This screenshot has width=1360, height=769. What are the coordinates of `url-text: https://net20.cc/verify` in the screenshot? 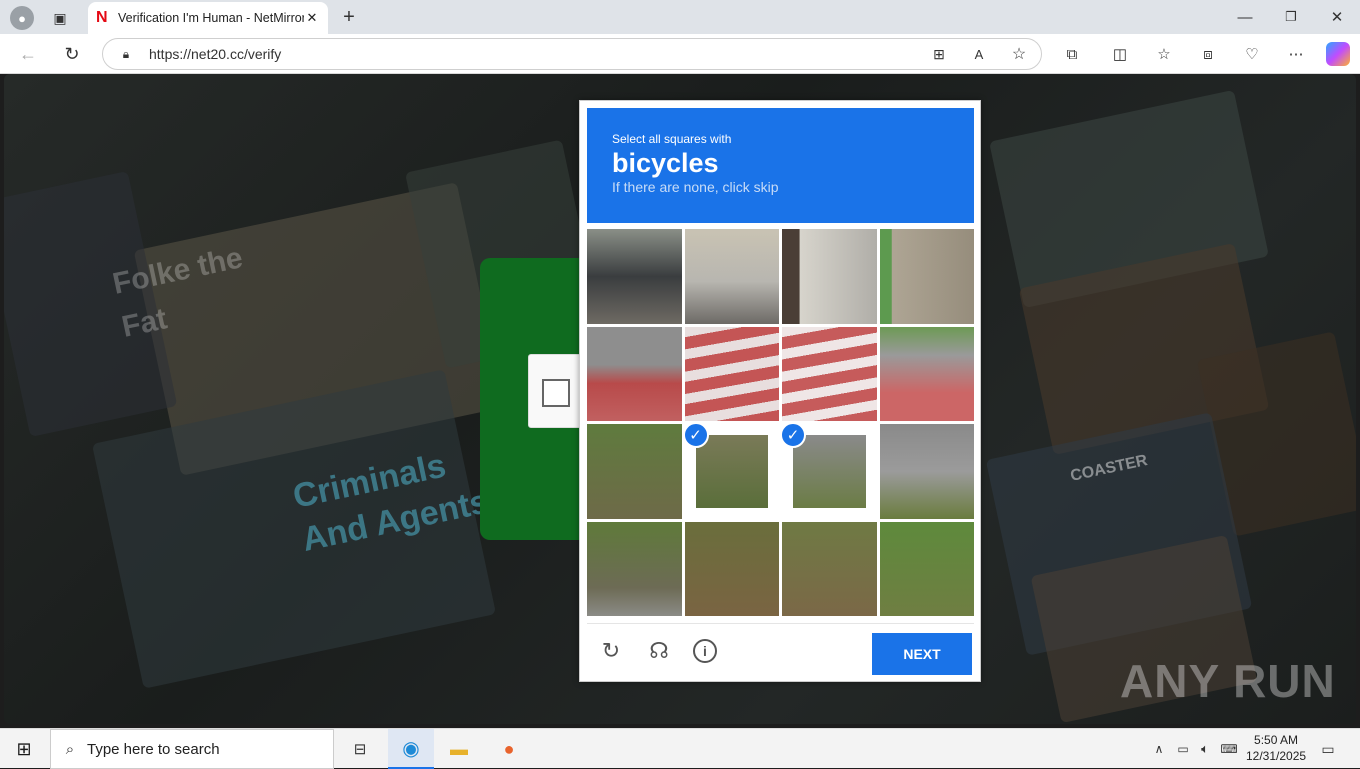 It's located at (215, 54).